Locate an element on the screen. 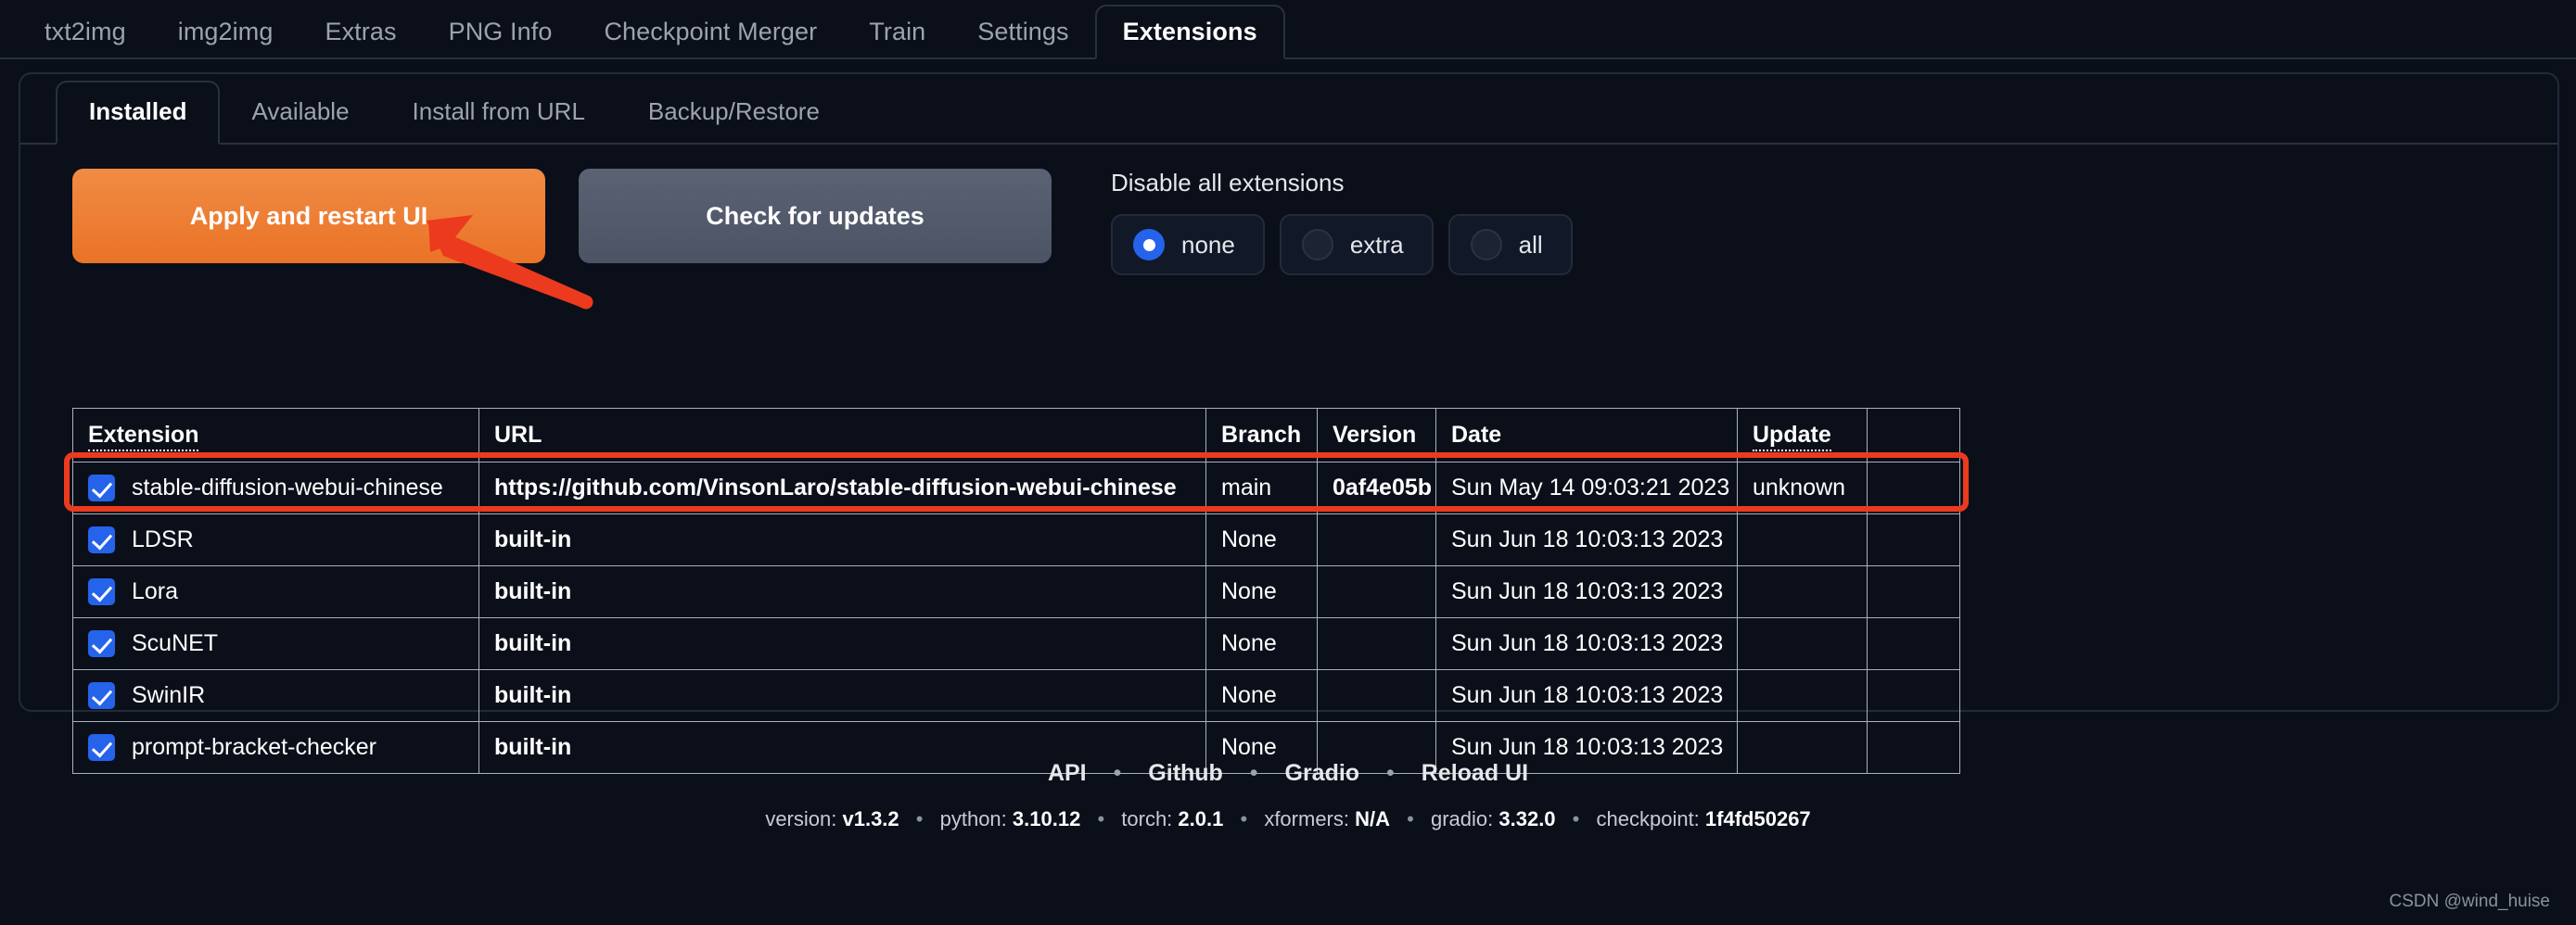  cell-update: unknown is located at coordinates (1802, 488).